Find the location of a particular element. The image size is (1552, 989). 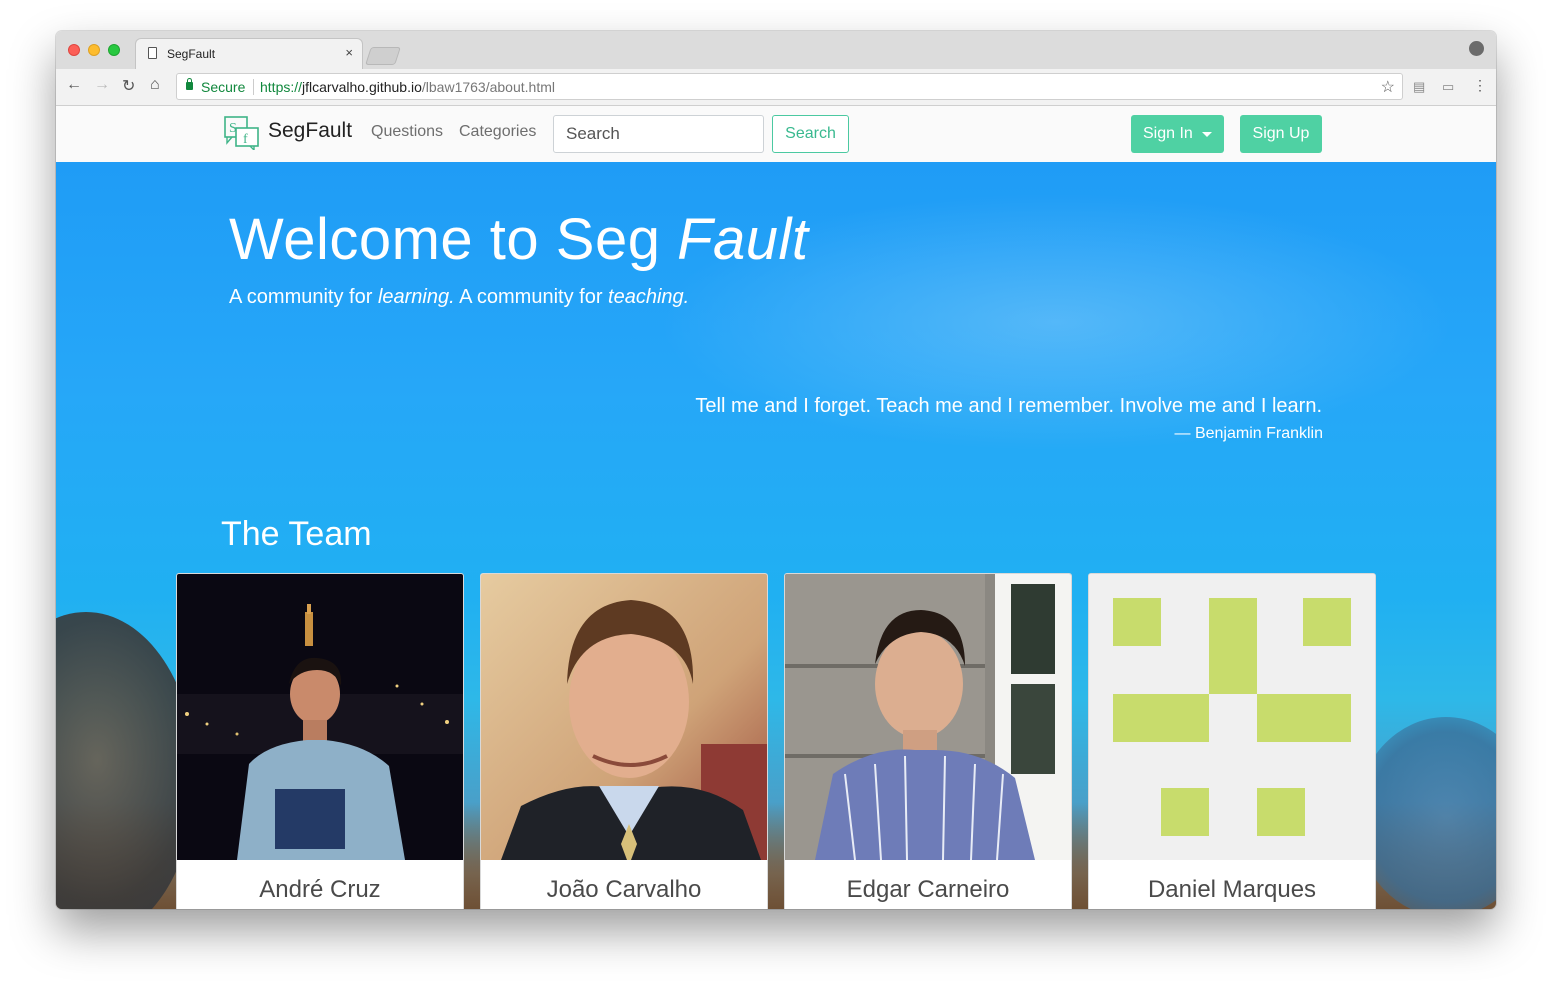

subtitle-em-1: learning. is located at coordinates (416, 297).